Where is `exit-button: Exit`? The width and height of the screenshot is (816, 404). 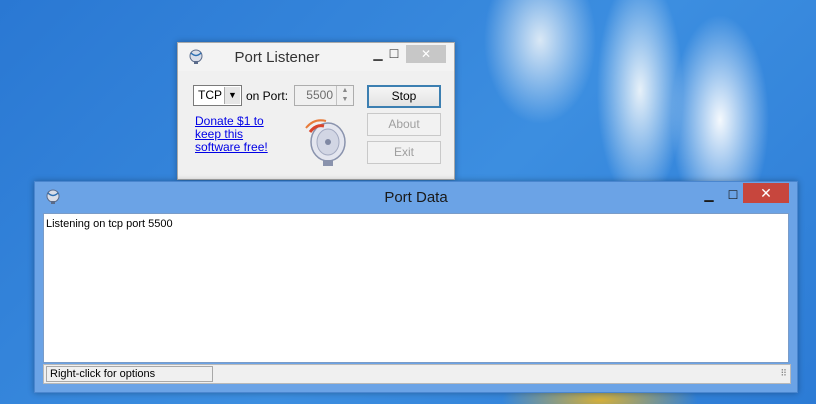 exit-button: Exit is located at coordinates (404, 152).